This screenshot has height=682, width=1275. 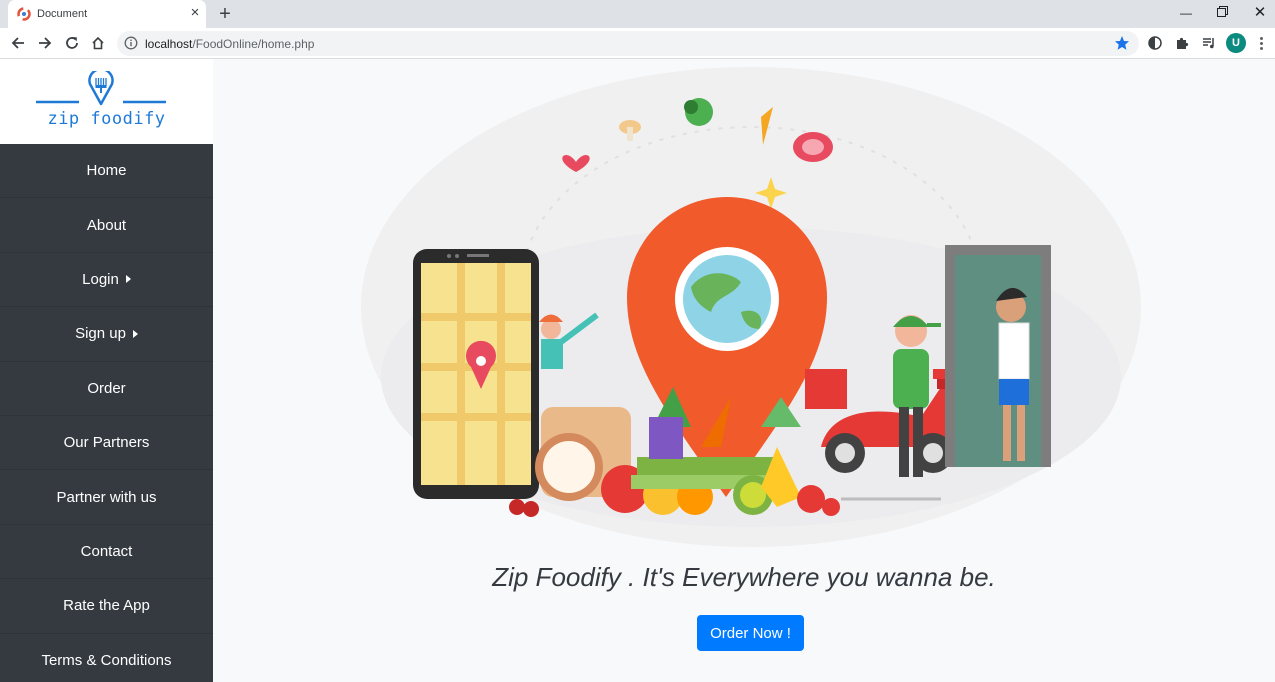 I want to click on nav-item-partner-with-us: Partner with us, so click(x=106, y=497).